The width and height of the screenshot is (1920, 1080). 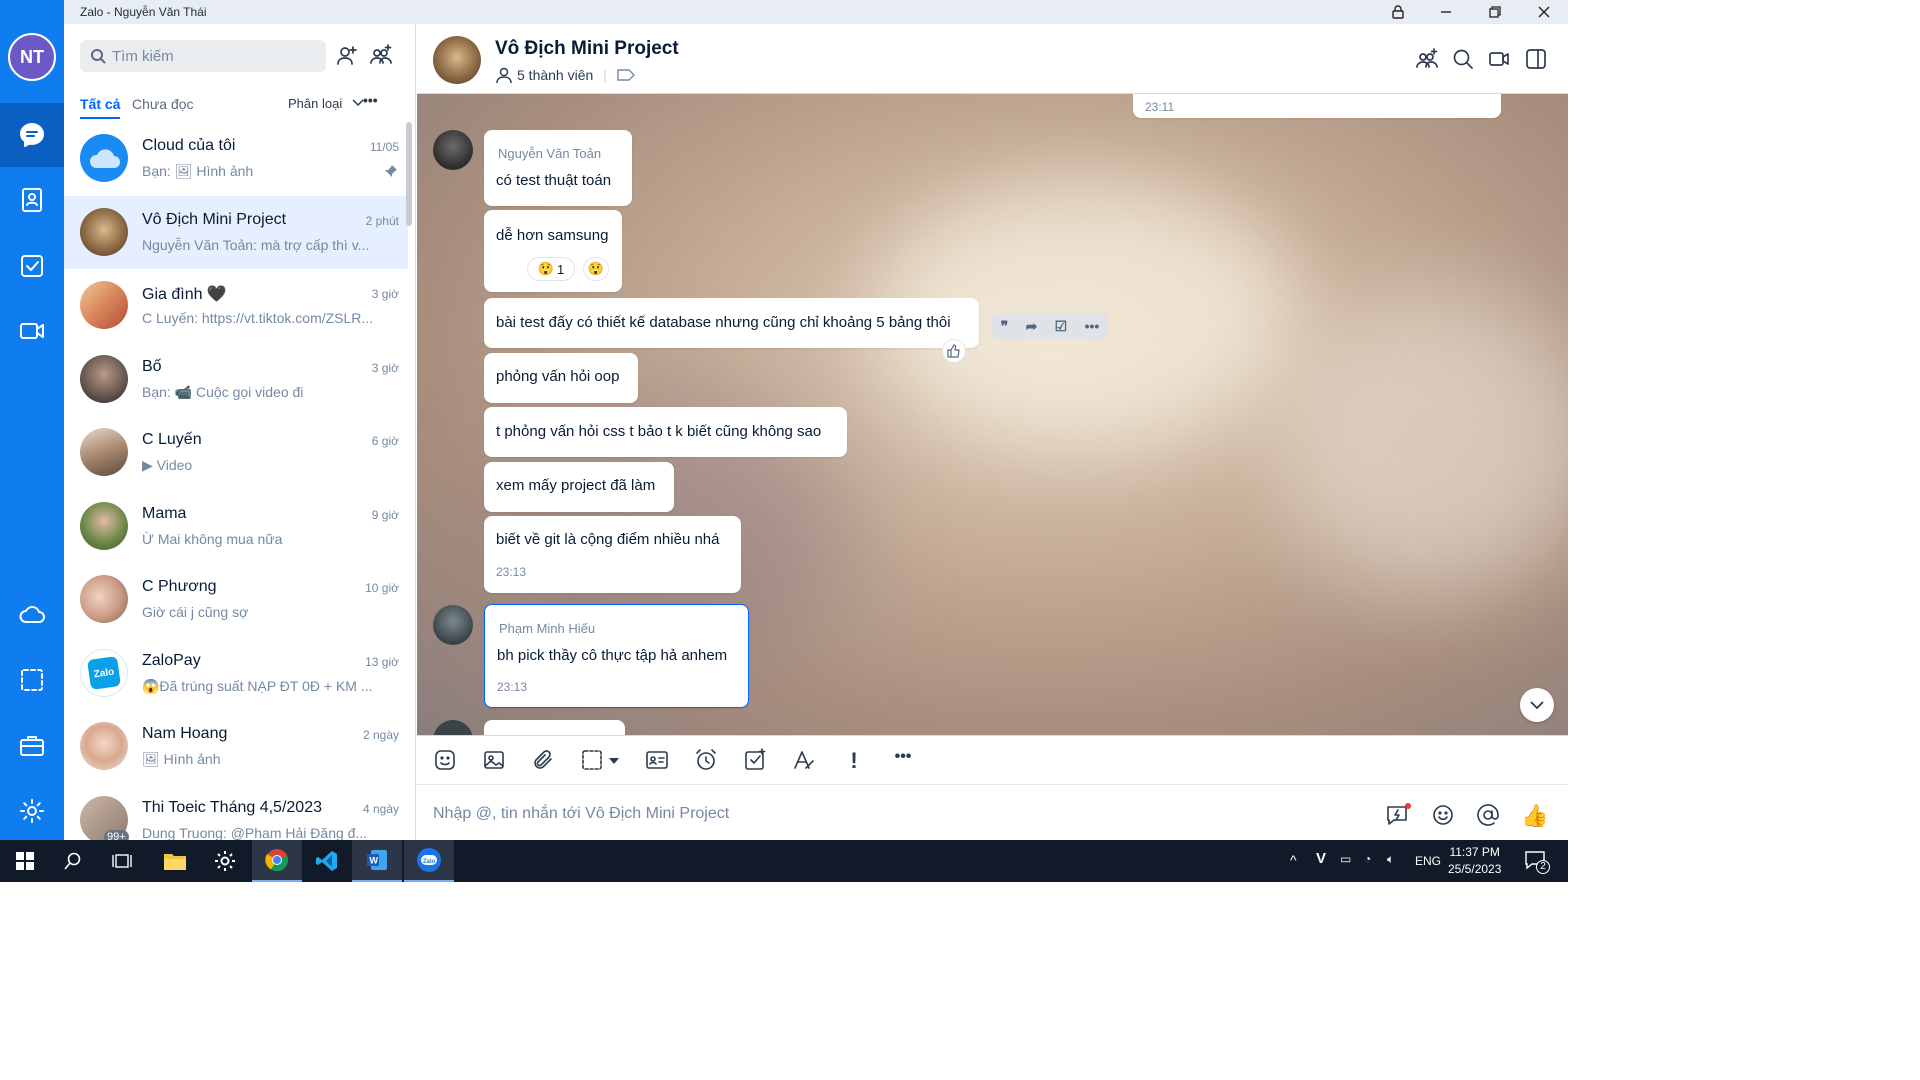 What do you see at coordinates (1005, 326) in the screenshot?
I see `quote-icon: ❞` at bounding box center [1005, 326].